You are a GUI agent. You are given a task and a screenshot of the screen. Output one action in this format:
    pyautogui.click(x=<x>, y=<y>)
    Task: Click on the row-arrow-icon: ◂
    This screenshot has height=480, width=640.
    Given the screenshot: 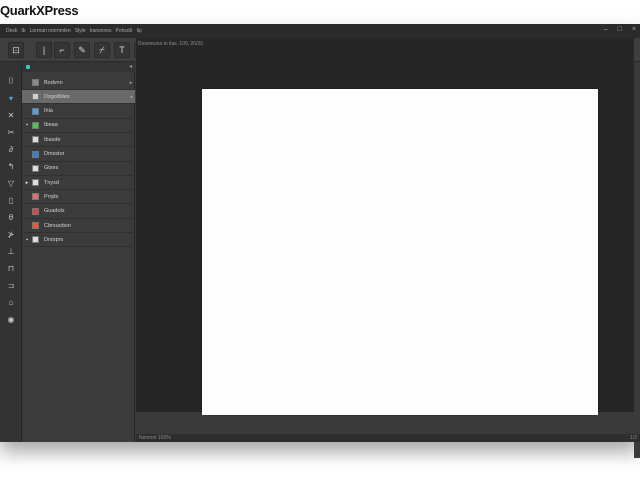 What is the action you would take?
    pyautogui.click(x=131, y=97)
    